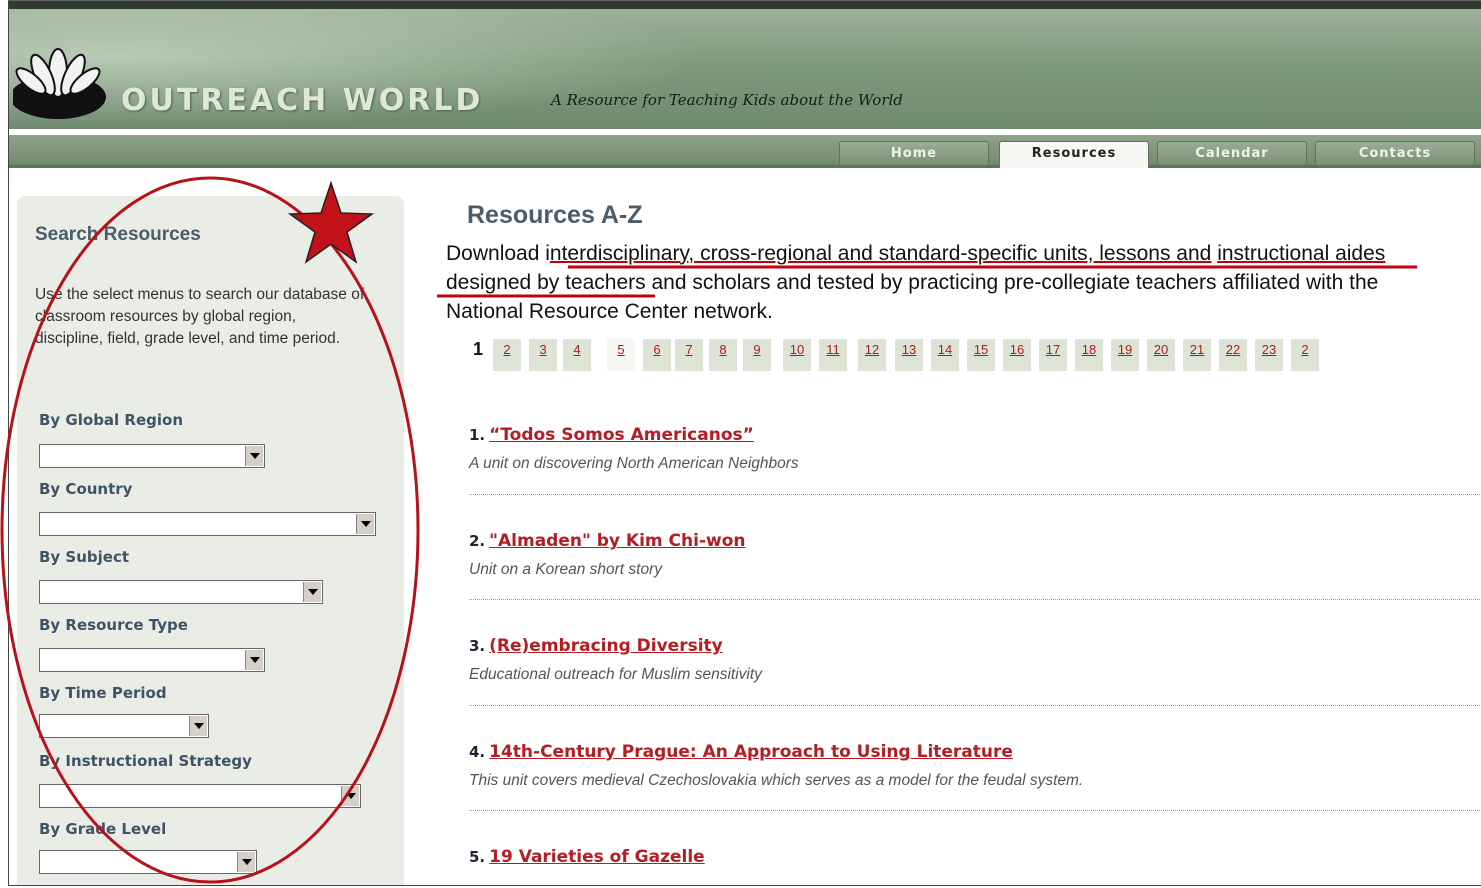 The width and height of the screenshot is (1481, 888). I want to click on filter-label-global-region: By Global Region, so click(111, 420).